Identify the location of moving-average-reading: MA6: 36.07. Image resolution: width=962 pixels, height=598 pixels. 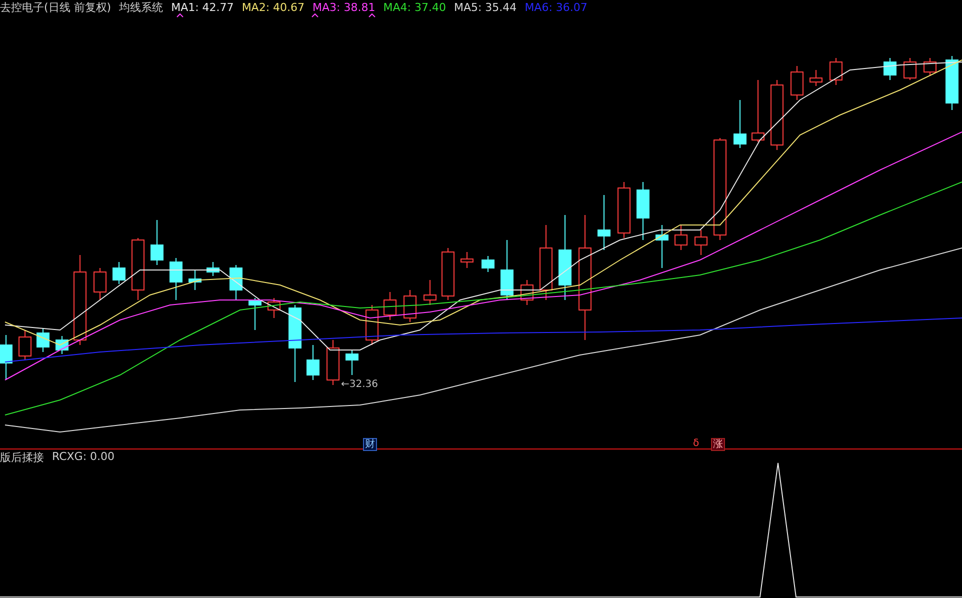
(556, 7).